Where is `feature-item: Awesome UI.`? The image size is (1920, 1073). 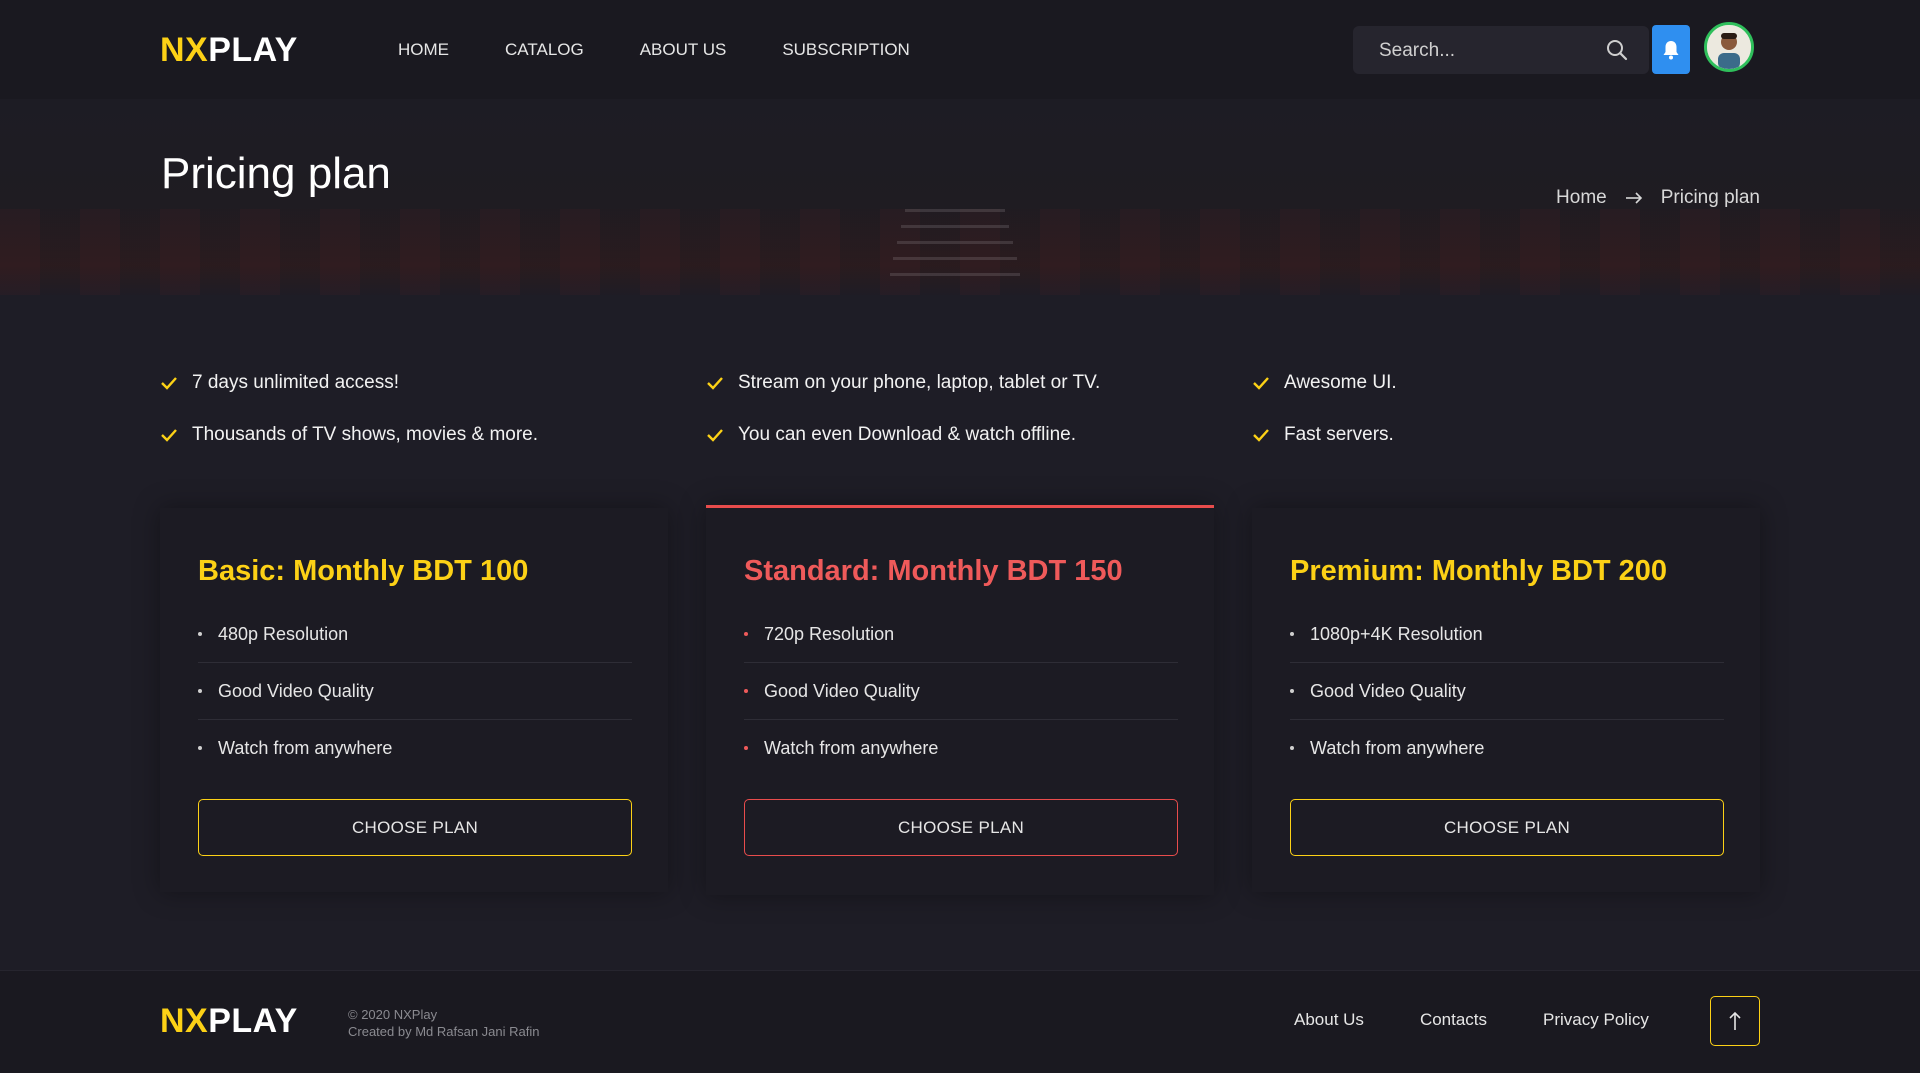 feature-item: Awesome UI. is located at coordinates (1324, 383).